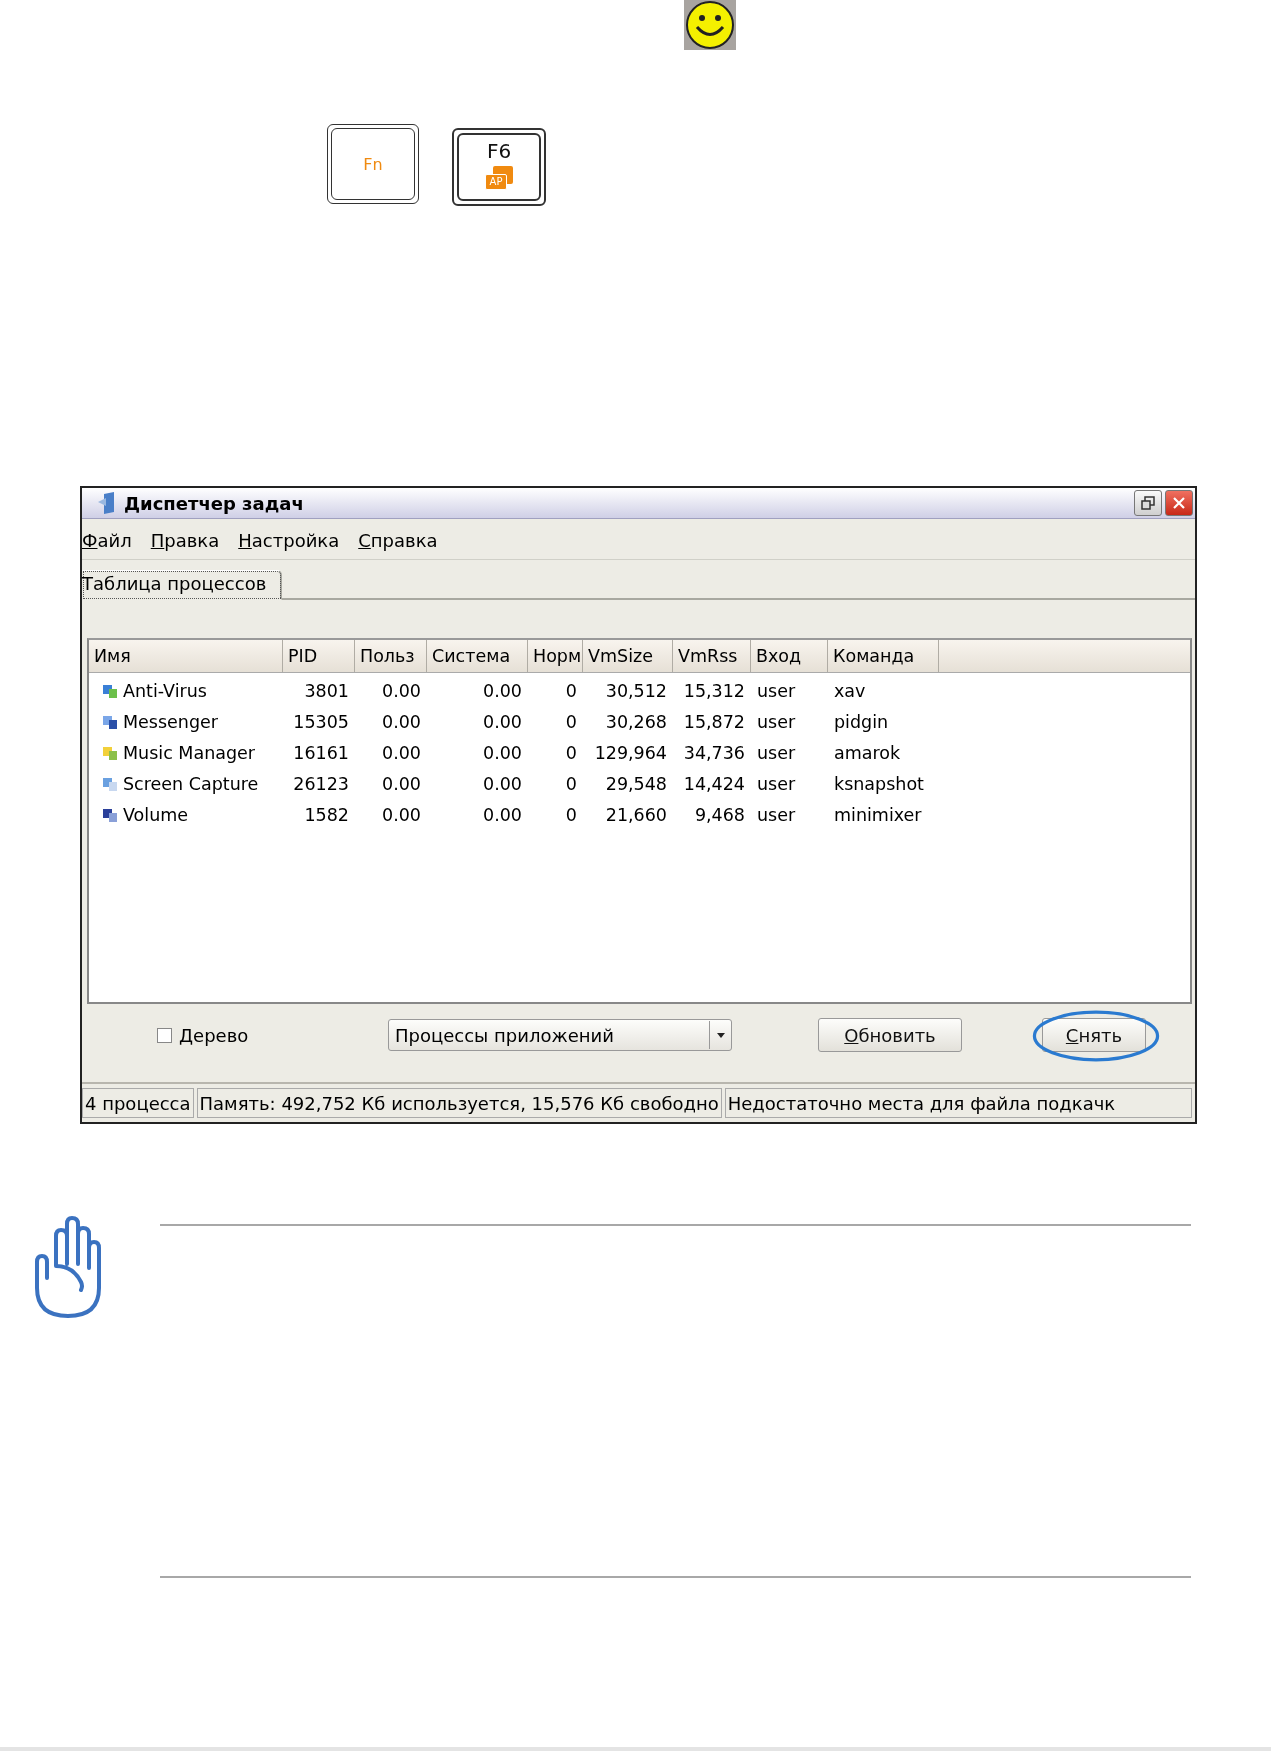  What do you see at coordinates (214, 1035) in the screenshot?
I see `checkbox-label: Дерево` at bounding box center [214, 1035].